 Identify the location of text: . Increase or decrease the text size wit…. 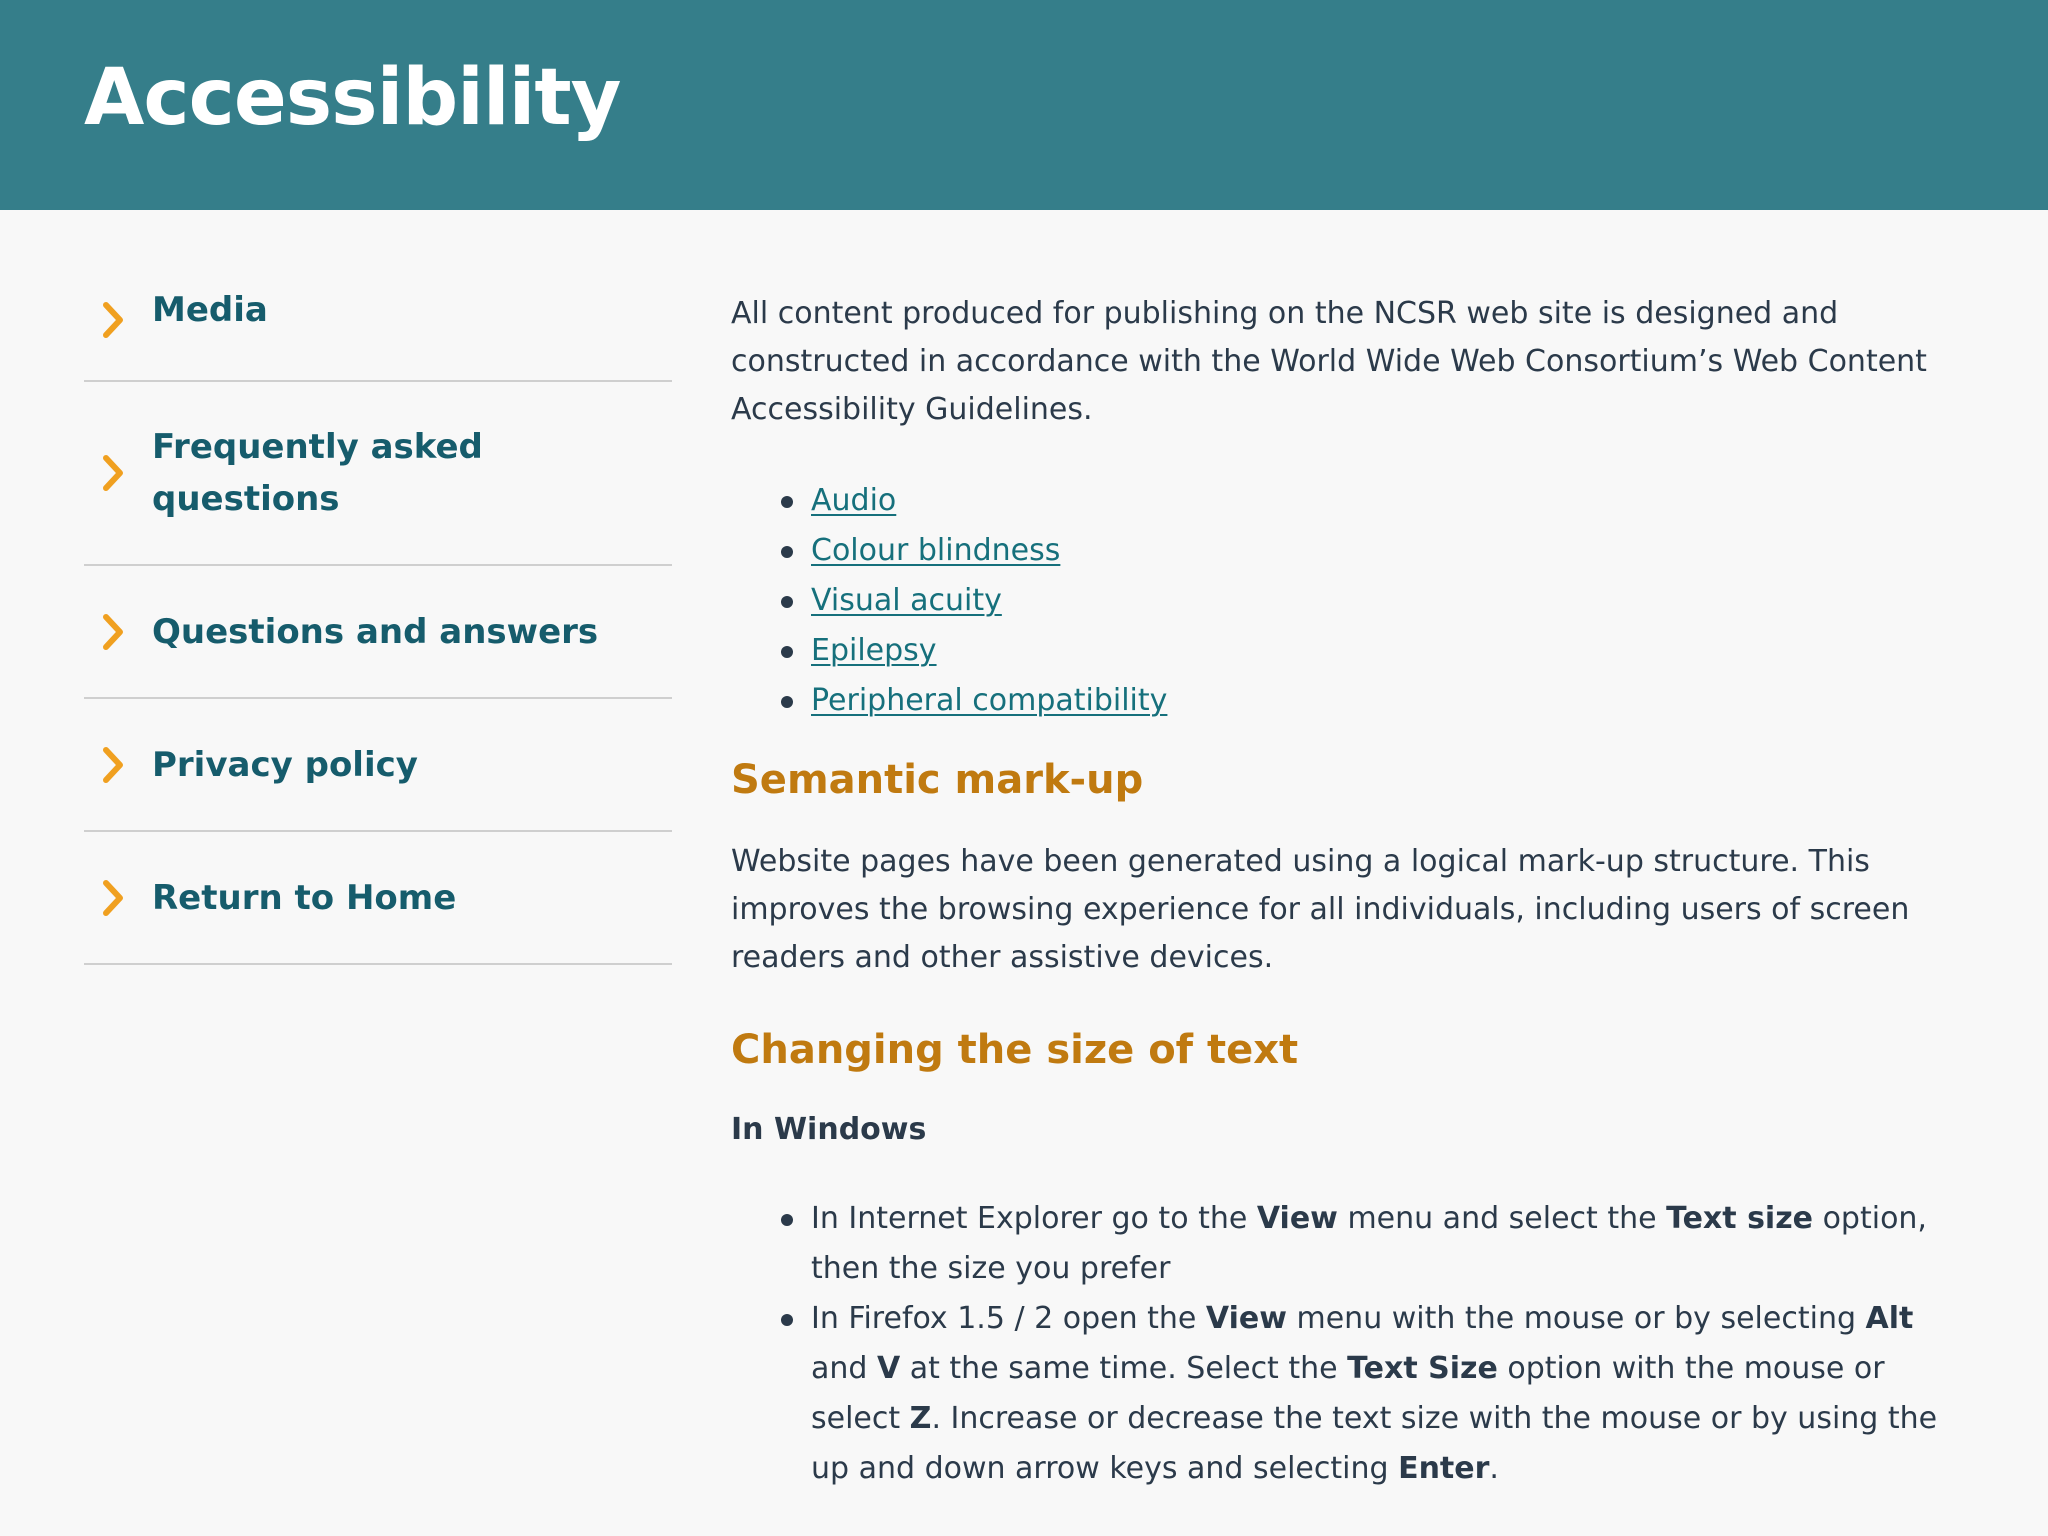
(1374, 1443).